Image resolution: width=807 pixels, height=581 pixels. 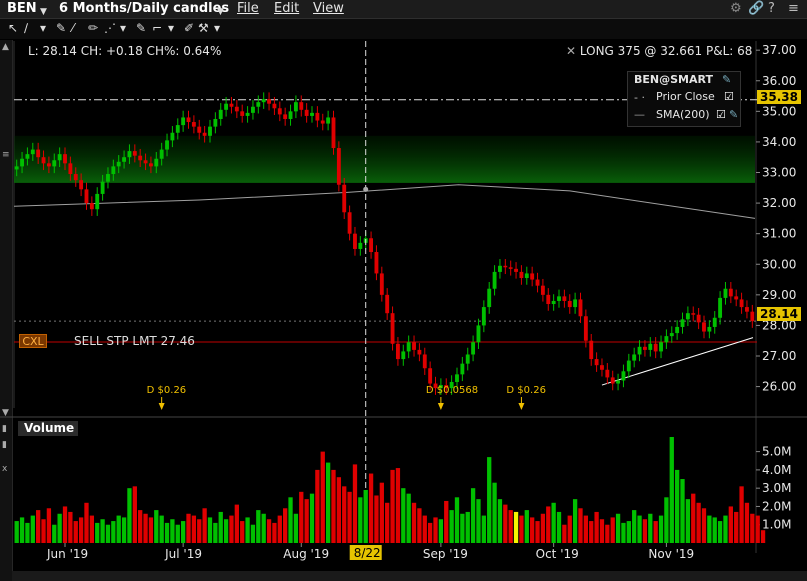 I want to click on crosshair-date-label: 8/22, so click(x=367, y=553).